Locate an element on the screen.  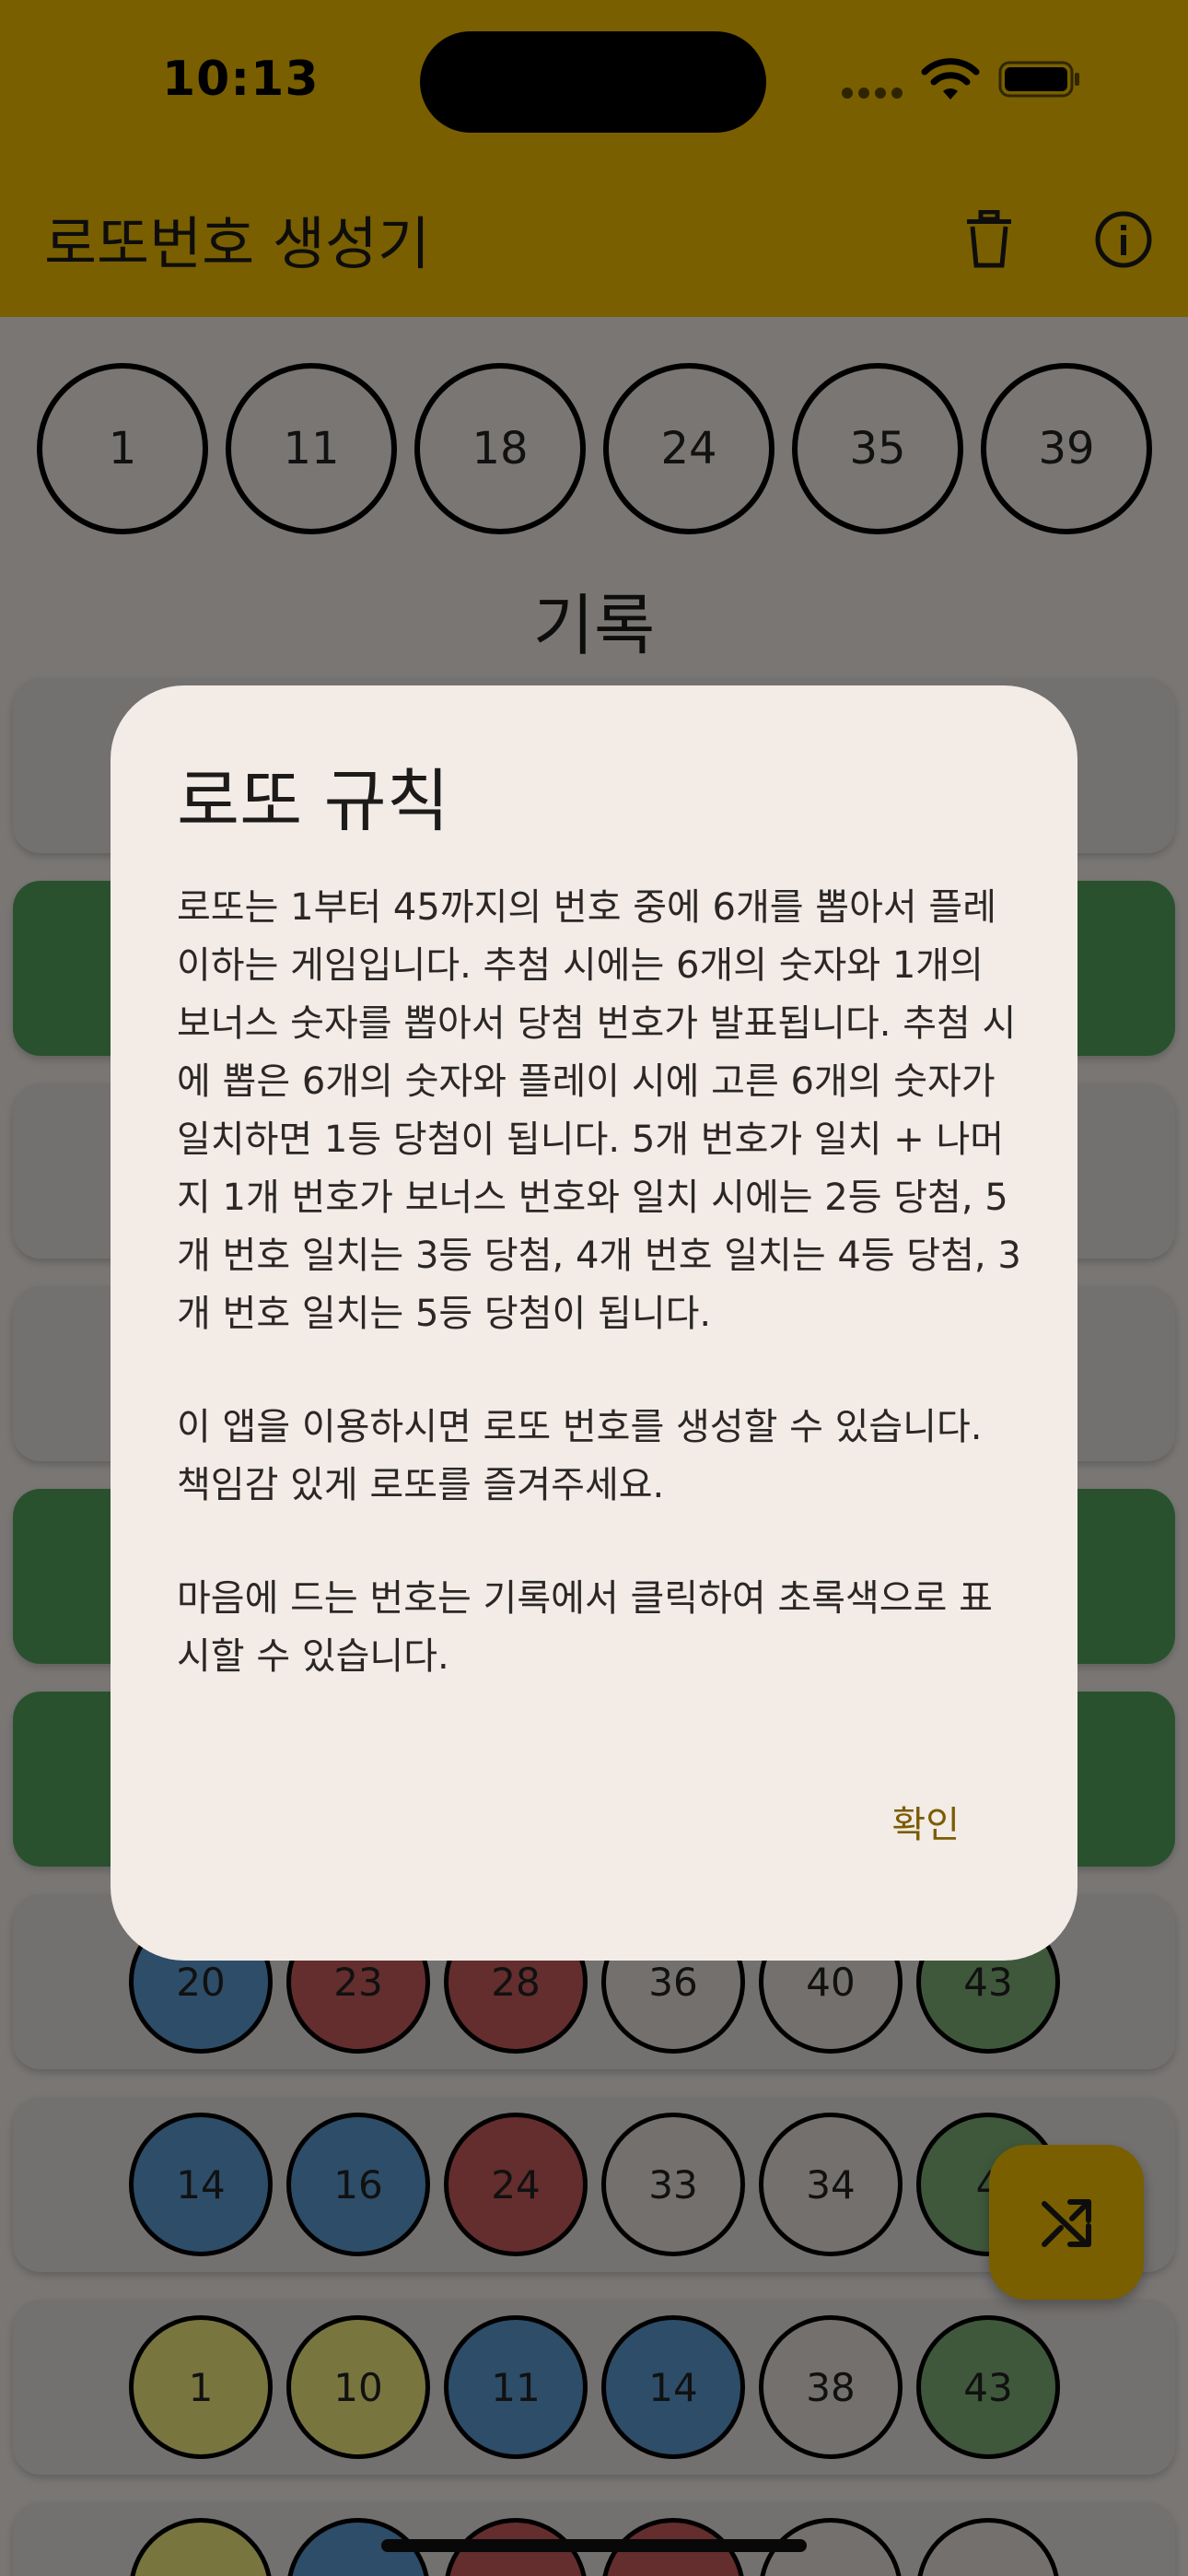
confirm-button: 확인 is located at coordinates (925, 1821).